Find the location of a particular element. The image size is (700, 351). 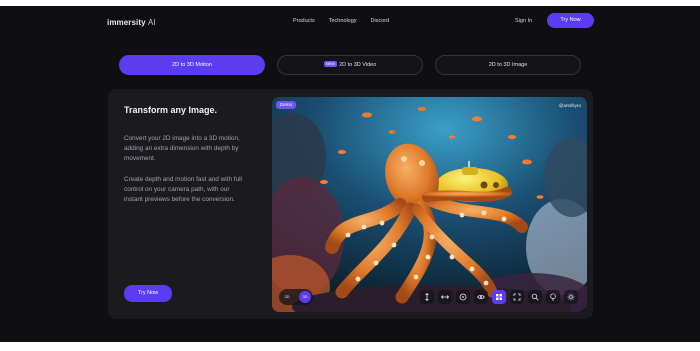

eye-button is located at coordinates (481, 297).